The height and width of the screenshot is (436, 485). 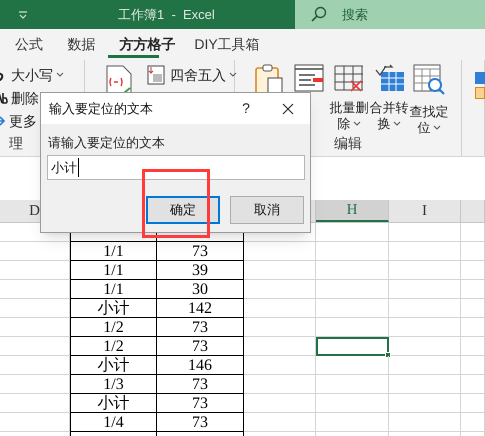 I want to click on table-icon, so click(x=156, y=75).